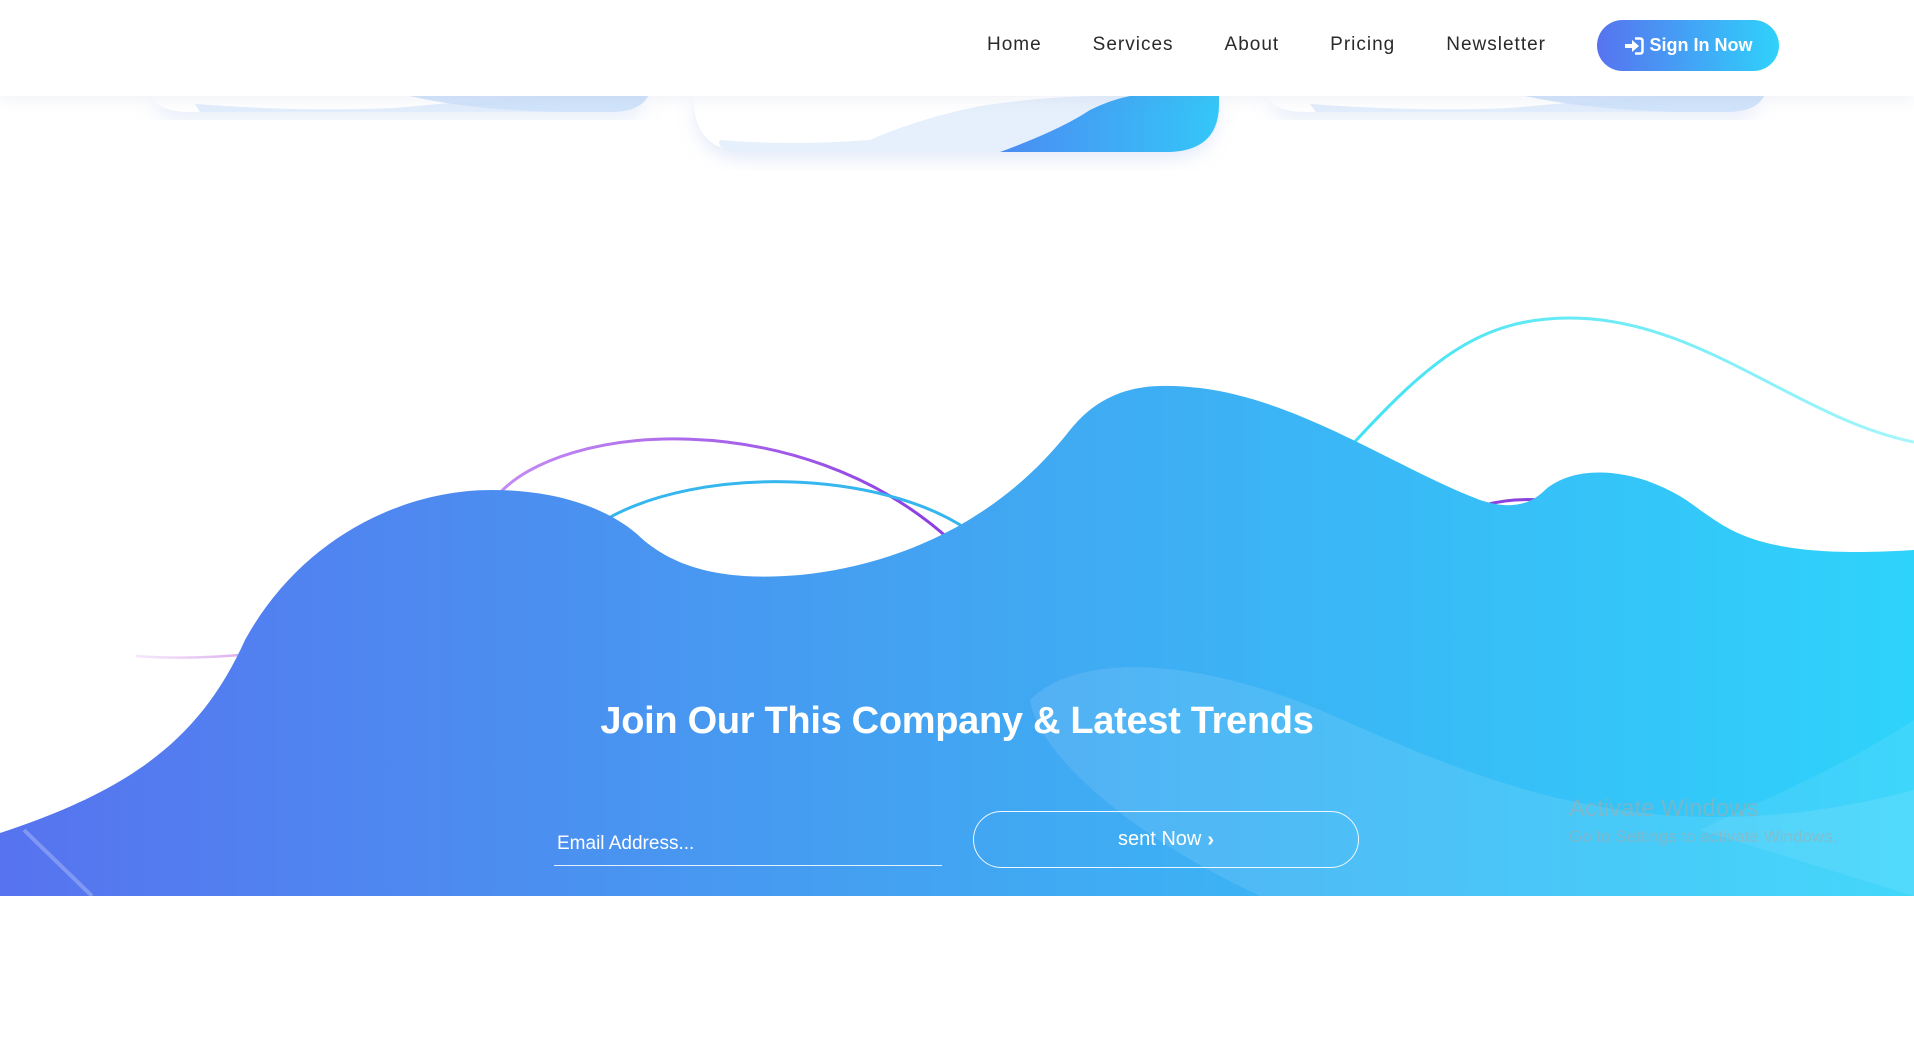 Image resolution: width=1914 pixels, height=1042 pixels. What do you see at coordinates (786, 506) in the screenshot?
I see `decor-arc-blue` at bounding box center [786, 506].